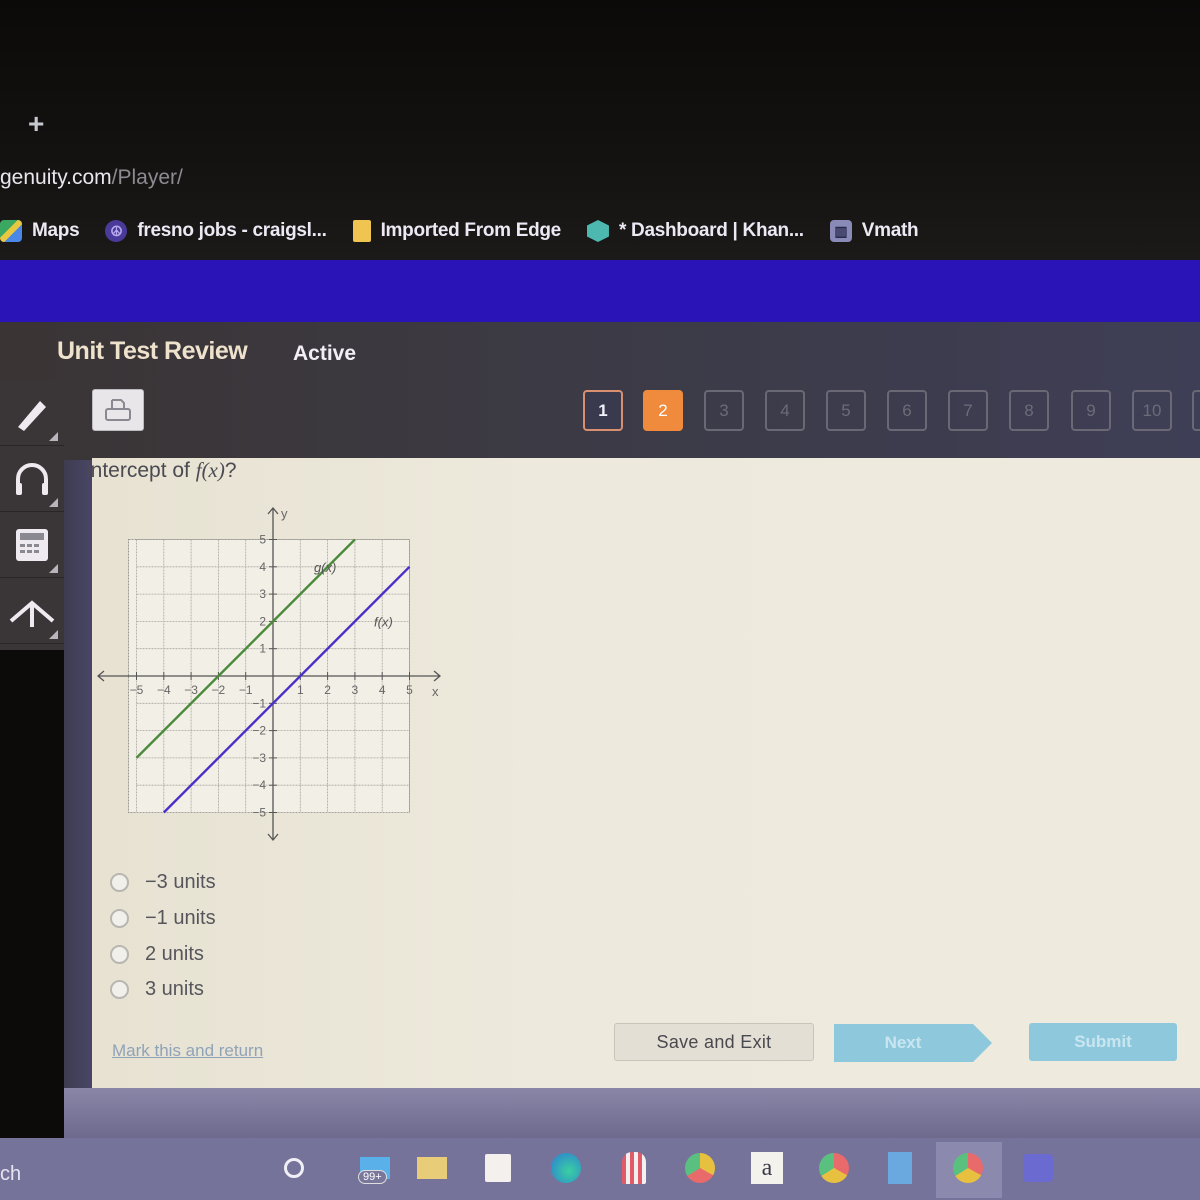 This screenshot has height=1200, width=1200. I want to click on mark-and-return-link: Mark this and return, so click(187, 1051).